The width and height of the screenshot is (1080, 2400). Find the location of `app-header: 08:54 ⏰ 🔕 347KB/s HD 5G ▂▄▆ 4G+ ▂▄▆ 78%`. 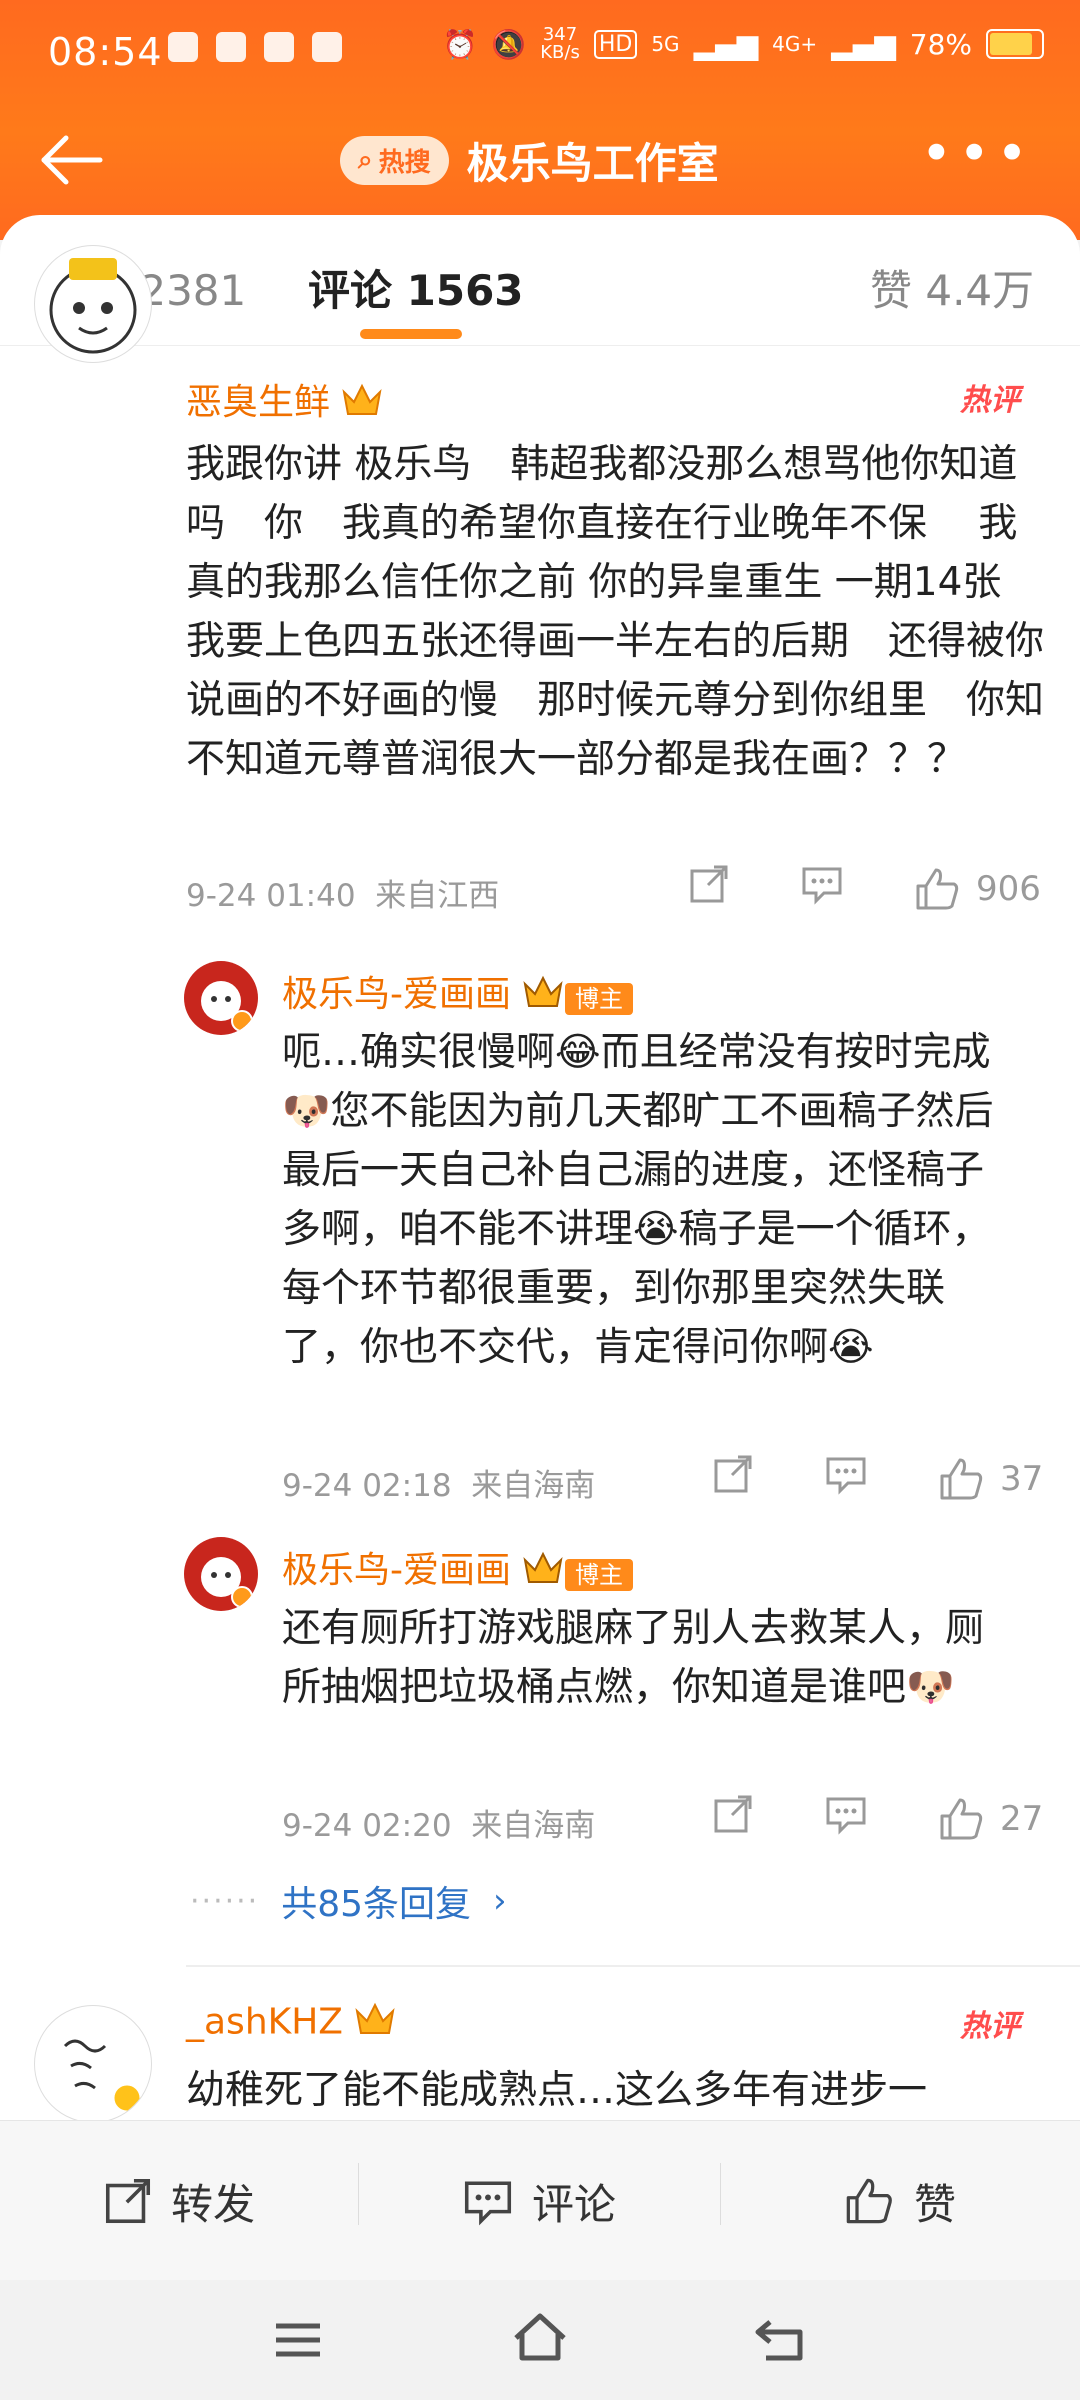

app-header: 08:54 ⏰ 🔕 347KB/s HD 5G ▂▄▆ 4G+ ▂▄▆ 78% is located at coordinates (540, 120).